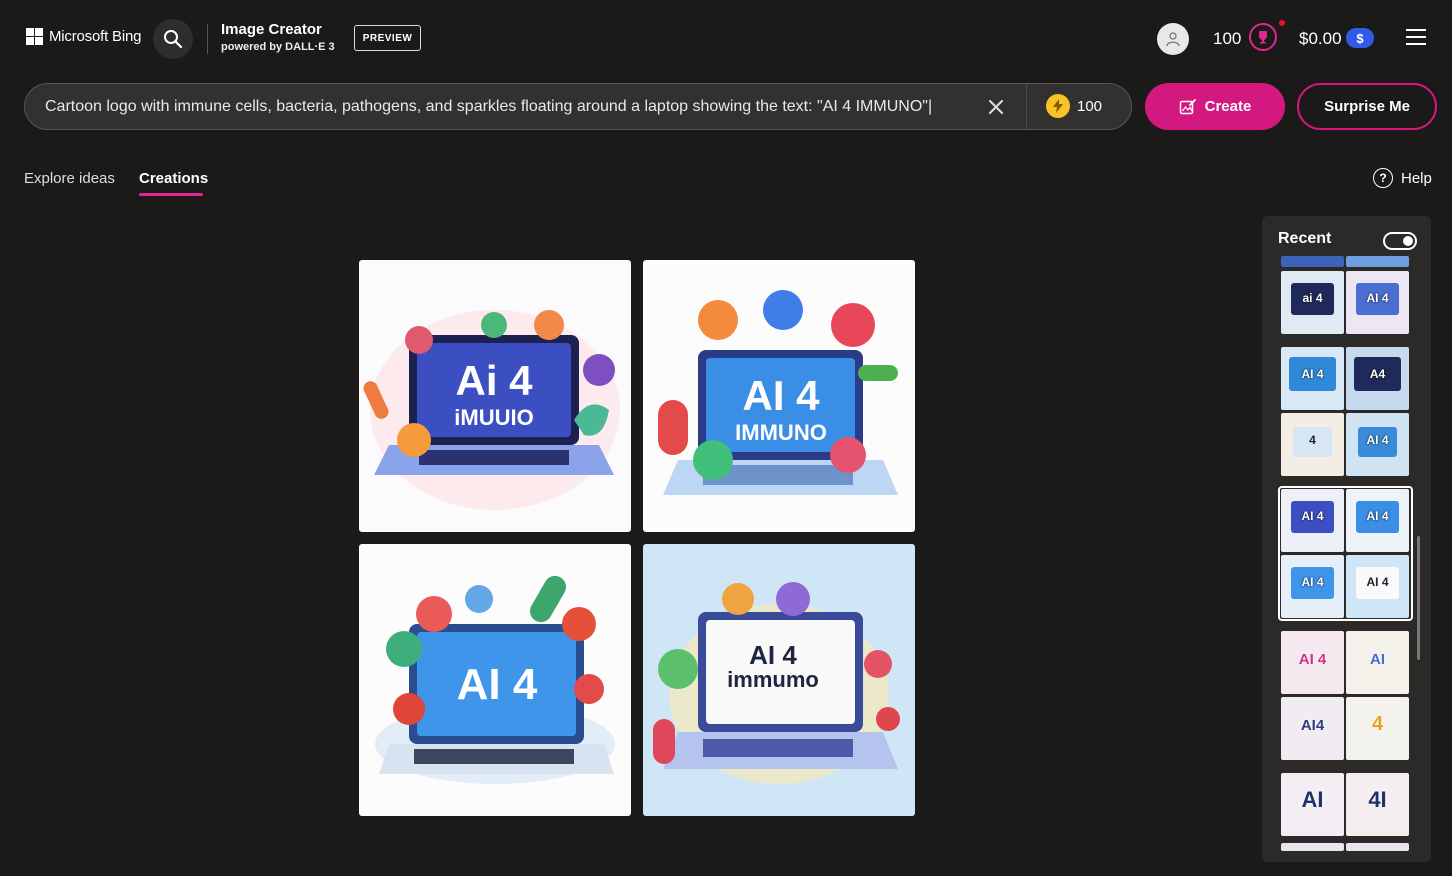 This screenshot has height=876, width=1452. I want to click on help-link: ? Help, so click(1402, 178).